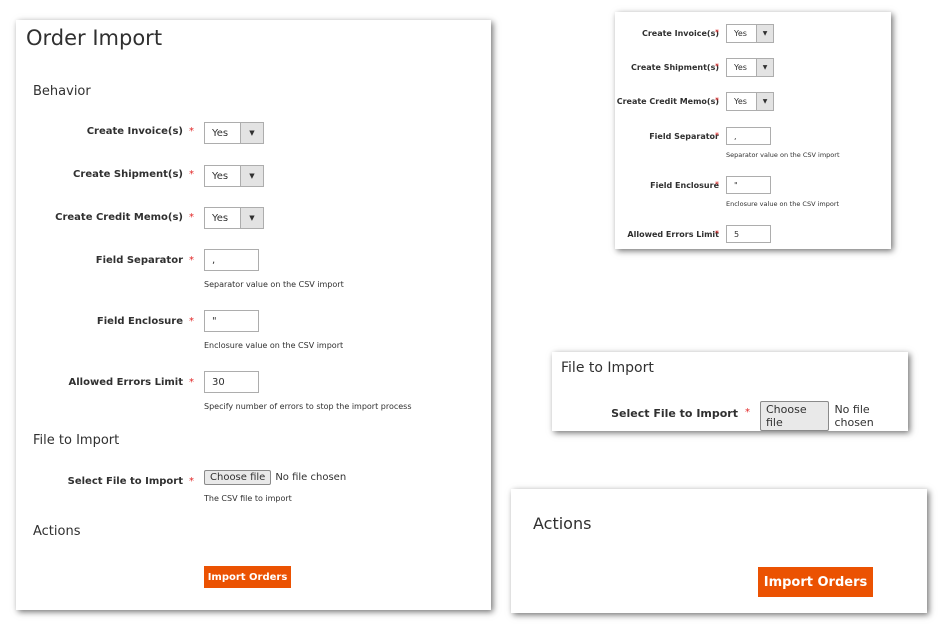 The height and width of the screenshot is (631, 942). I want to click on allowed-errors-input: 30, so click(231, 382).